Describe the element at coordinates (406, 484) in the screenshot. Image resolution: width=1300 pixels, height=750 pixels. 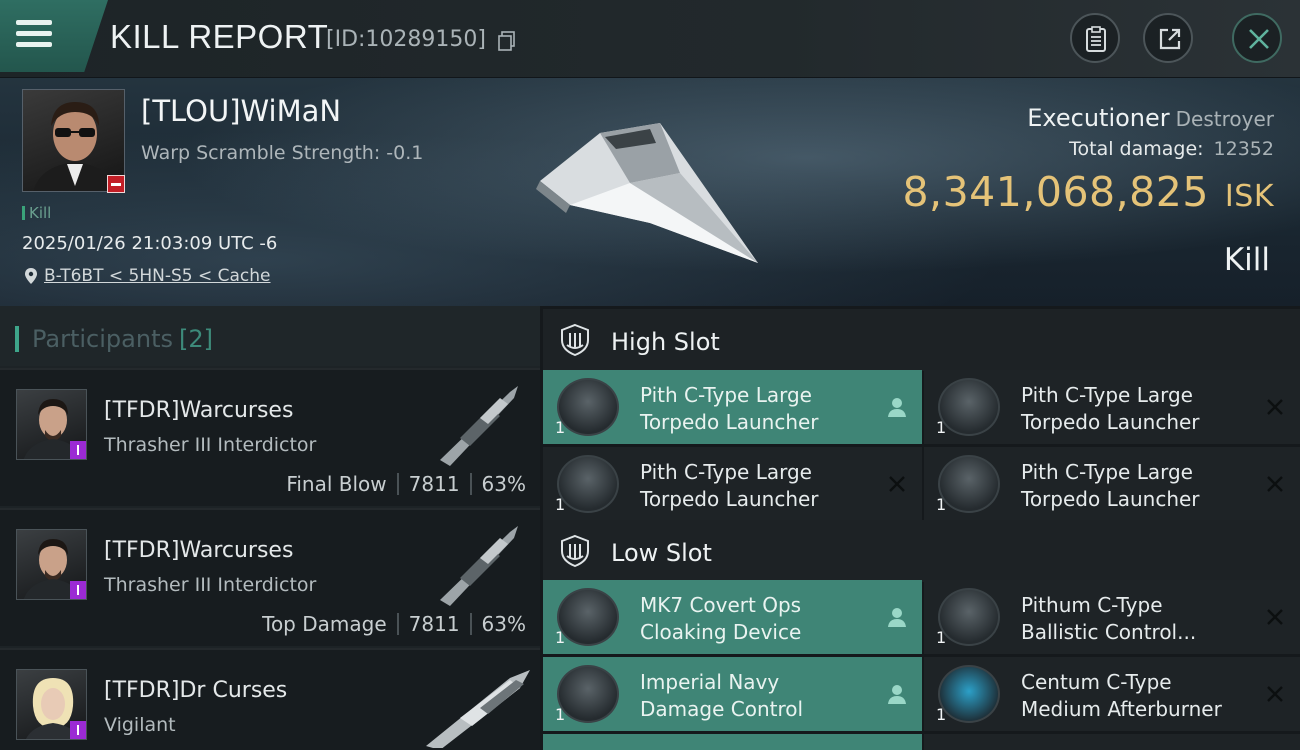
I see `participant-stats: Final Blow 7811 63%` at that location.